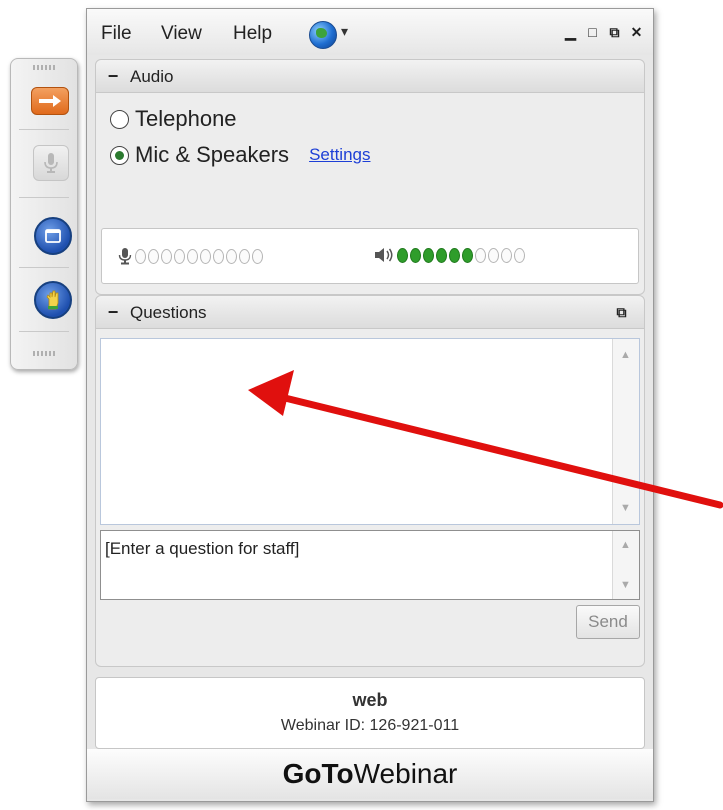 Image resolution: width=723 pixels, height=810 pixels. What do you see at coordinates (119, 119) in the screenshot?
I see `radio-button-unselected` at bounding box center [119, 119].